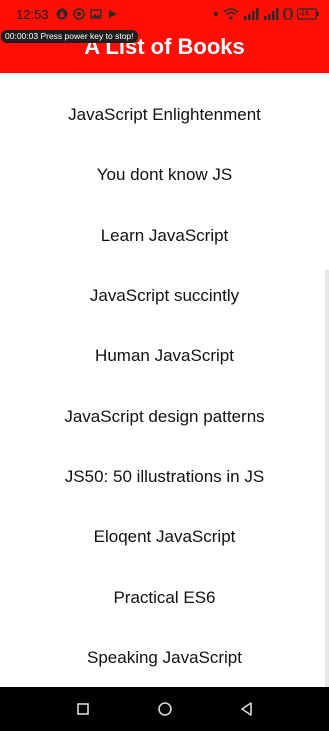 The width and height of the screenshot is (329, 731). I want to click on book-list-item: Learn JavaScript, so click(164, 236).